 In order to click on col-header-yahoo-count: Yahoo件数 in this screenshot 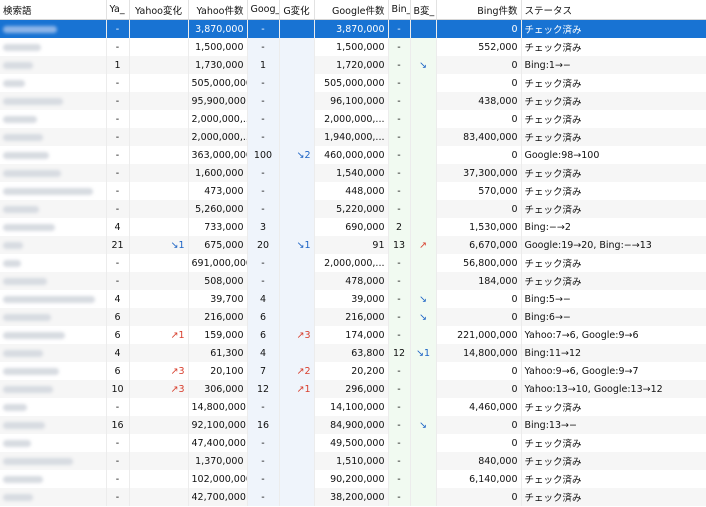, I will do `click(218, 10)`.